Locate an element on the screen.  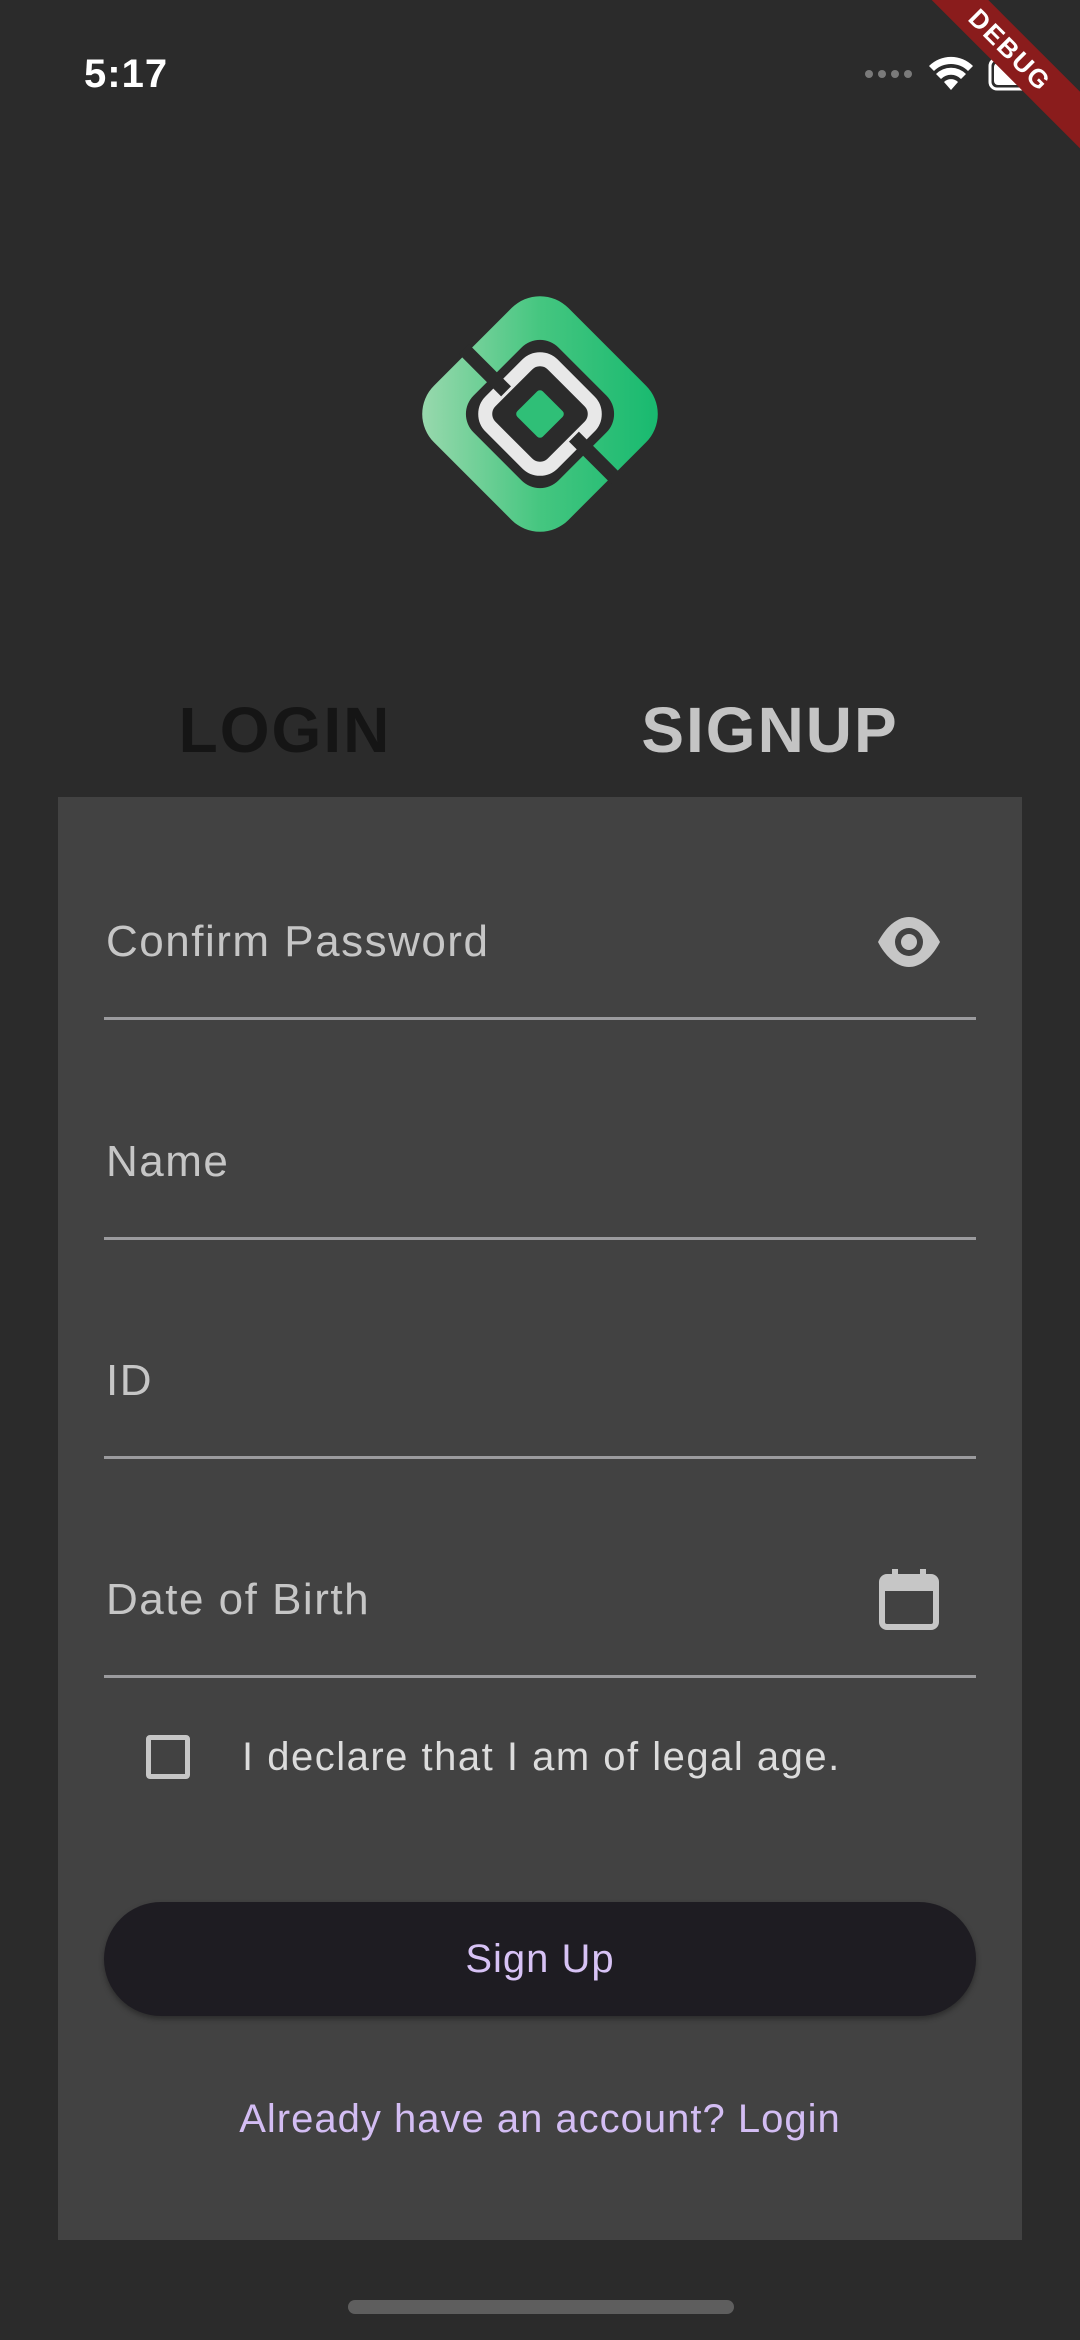
legal-age-checkbox is located at coordinates (168, 1757).